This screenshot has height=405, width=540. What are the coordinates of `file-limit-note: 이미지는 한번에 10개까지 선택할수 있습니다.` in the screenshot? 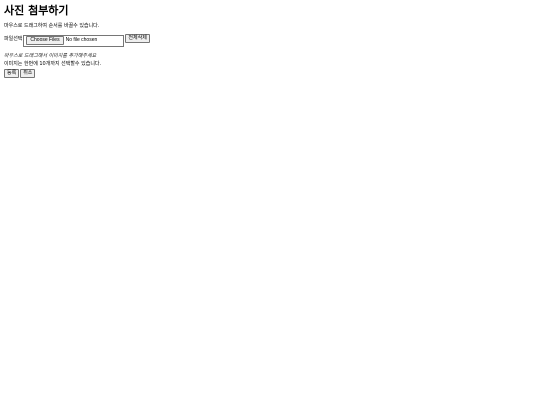 It's located at (53, 64).